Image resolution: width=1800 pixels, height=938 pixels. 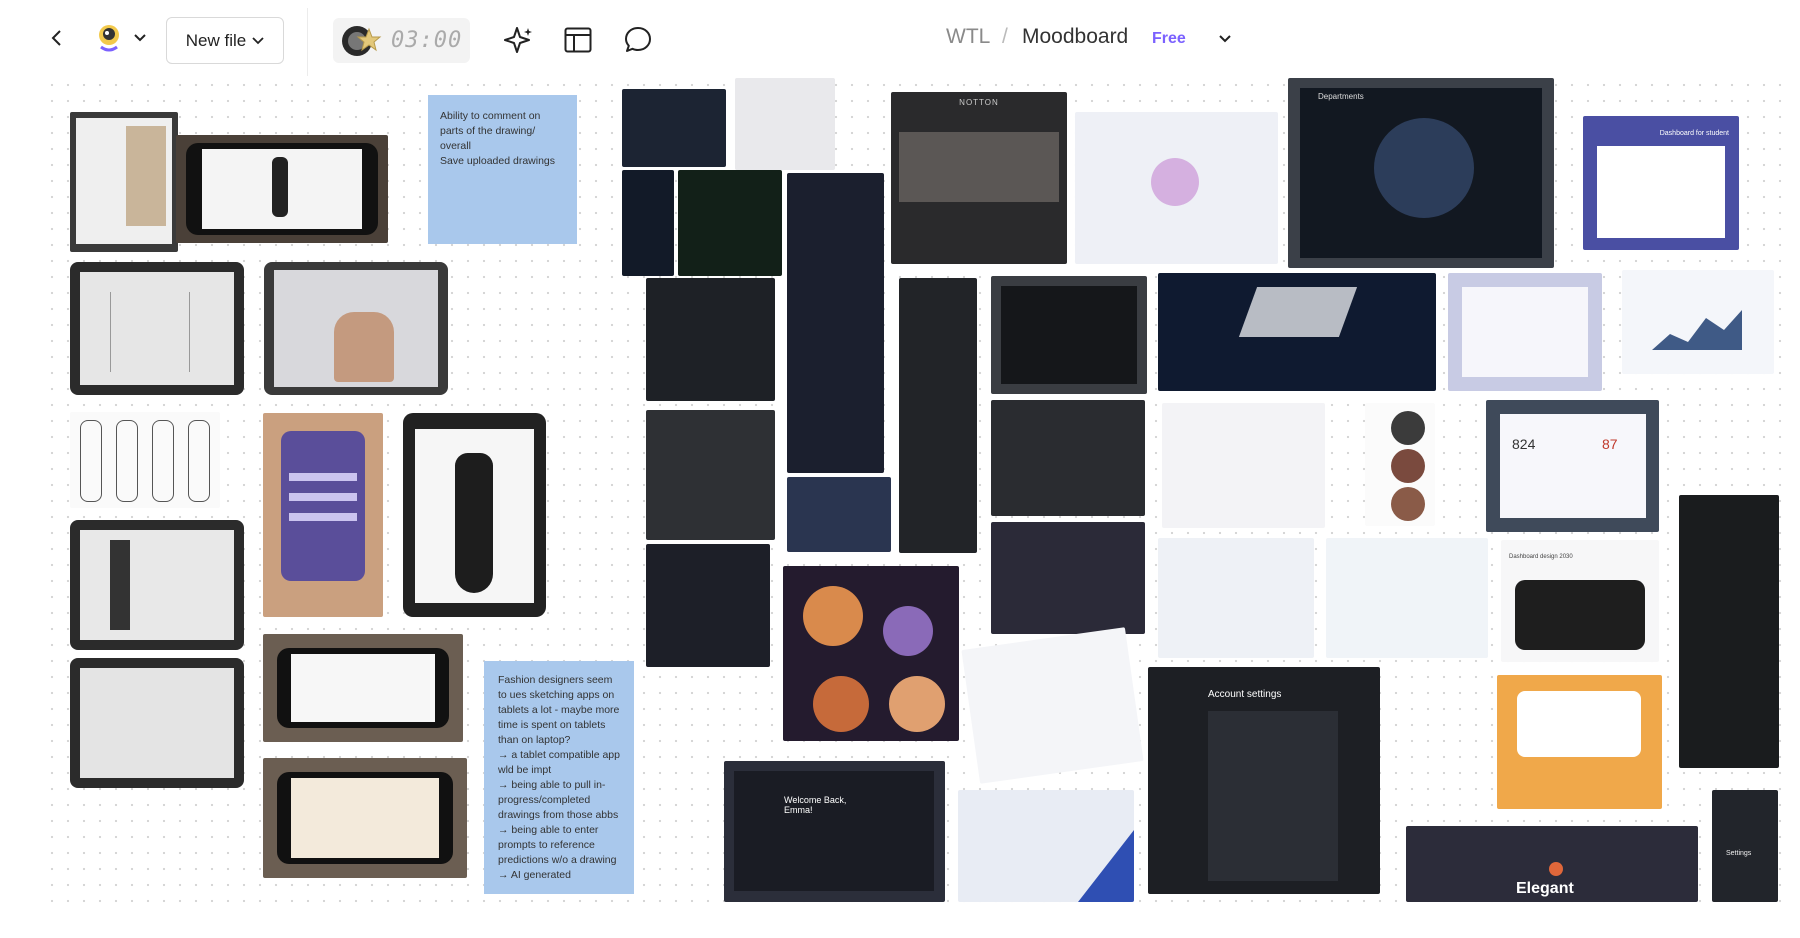 What do you see at coordinates (57, 38) in the screenshot?
I see `back-icon` at bounding box center [57, 38].